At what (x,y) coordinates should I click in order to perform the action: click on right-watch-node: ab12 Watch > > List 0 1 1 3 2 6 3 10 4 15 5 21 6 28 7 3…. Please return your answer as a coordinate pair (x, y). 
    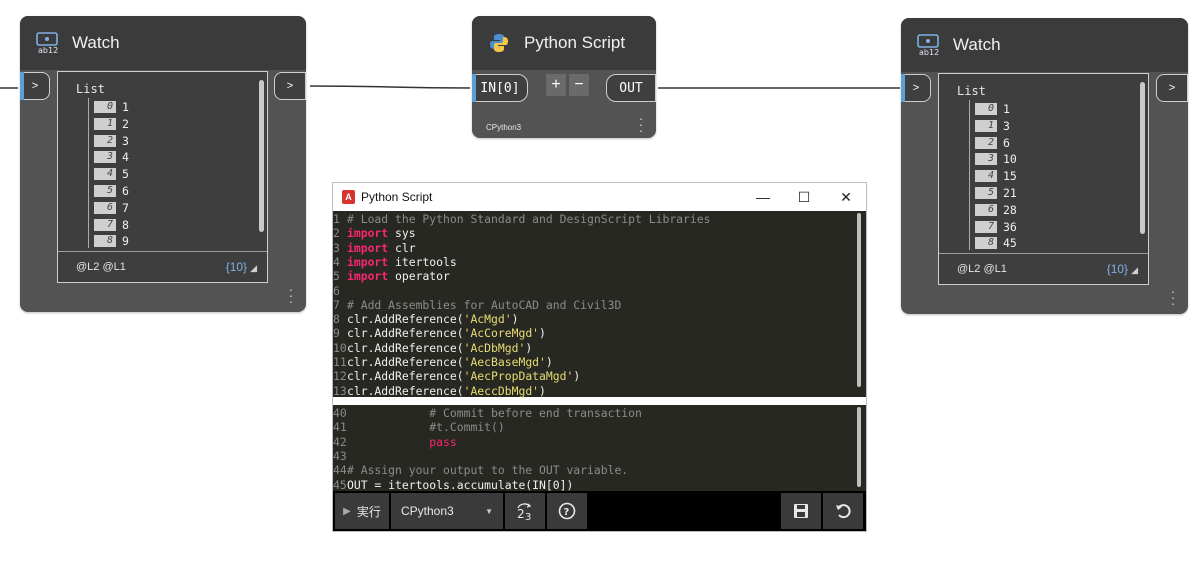
    Looking at the image, I should click on (1044, 166).